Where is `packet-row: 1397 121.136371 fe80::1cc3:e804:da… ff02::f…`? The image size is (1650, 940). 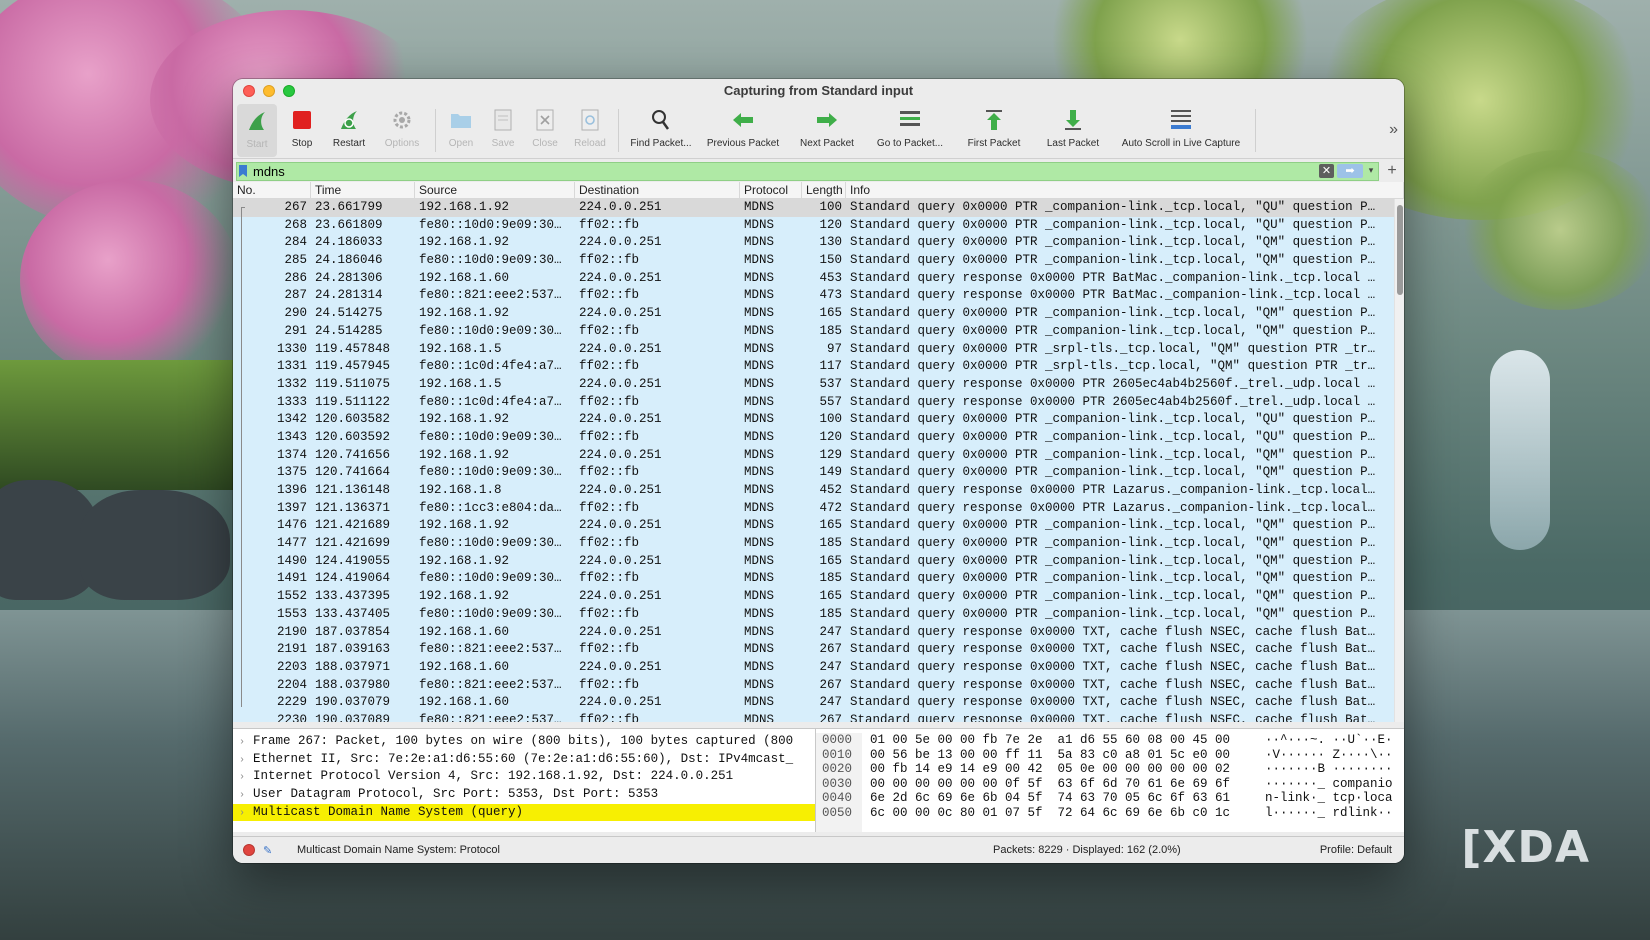
packet-row: 1397 121.136371 fe80::1cc3:e804:da… ff02::f… is located at coordinates (818, 508).